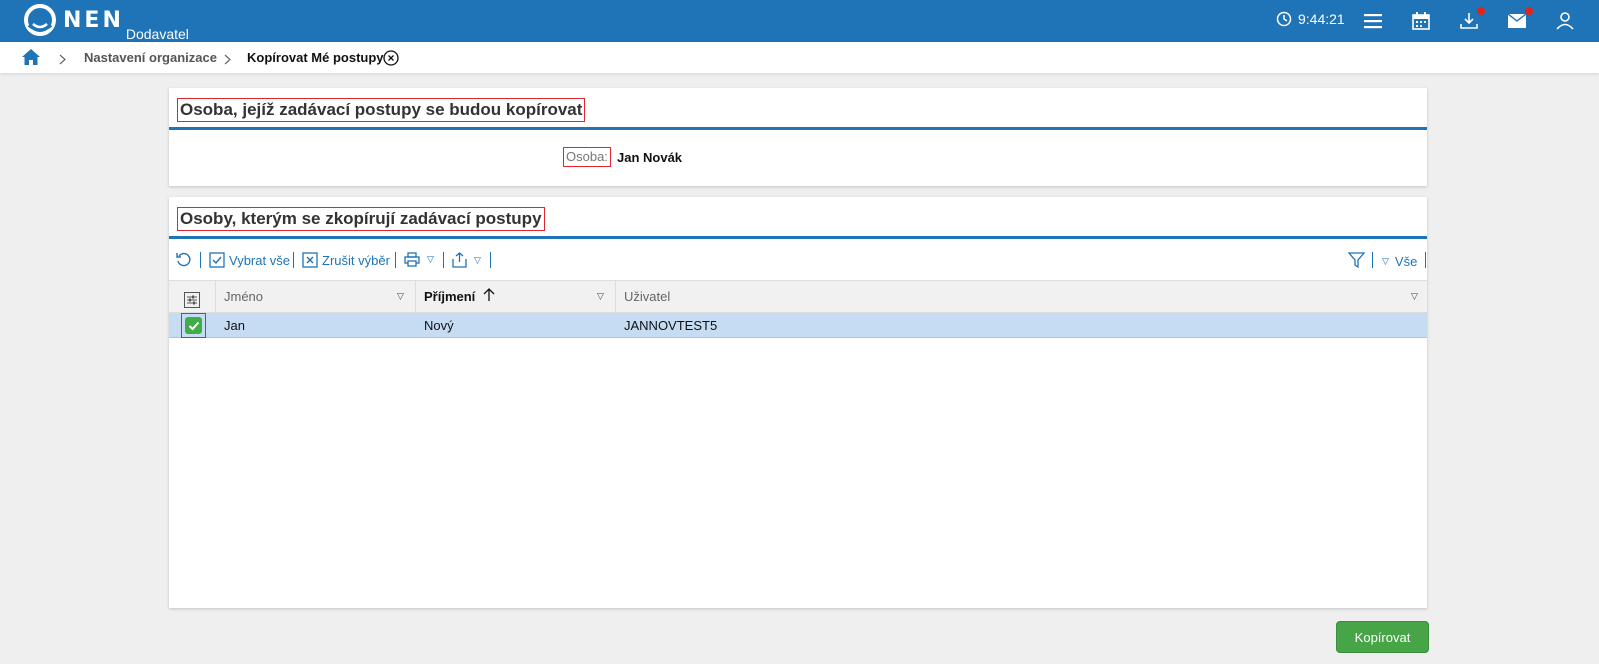  I want to click on copy-button: Kopírovat, so click(1382, 637).